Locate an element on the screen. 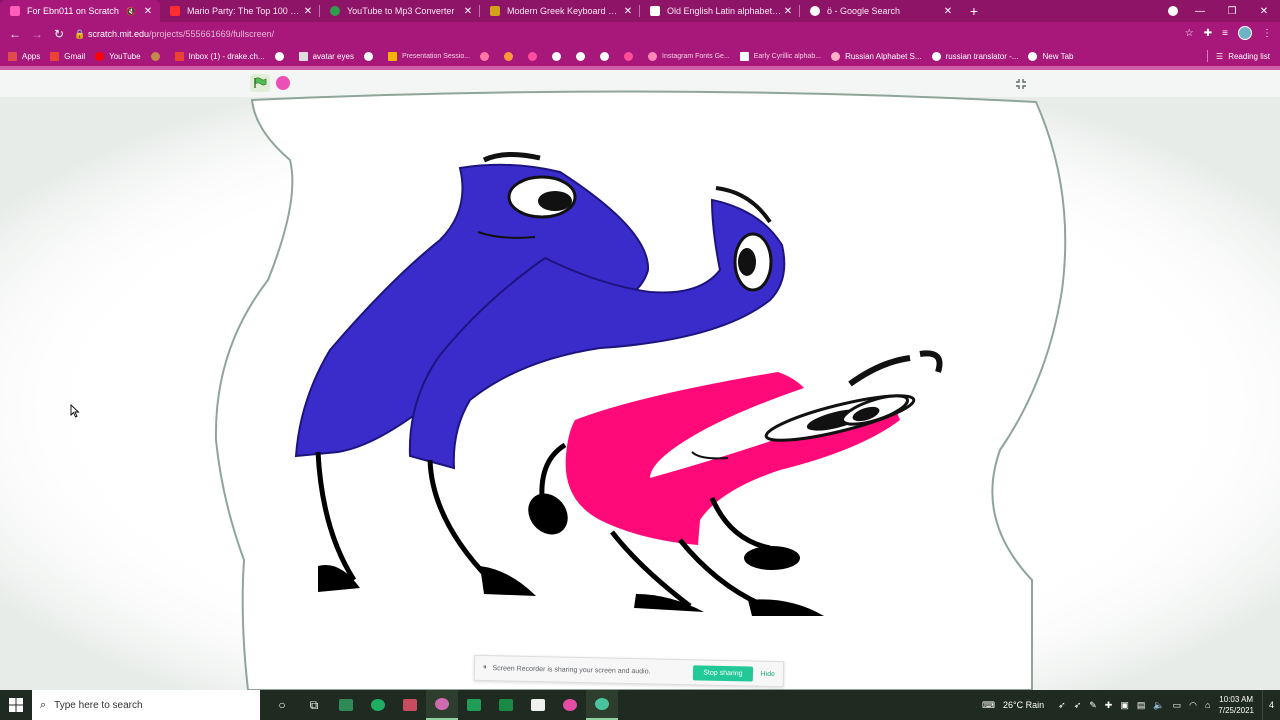 This screenshot has height=720, width=1280. bookmark-gmail: Gmail is located at coordinates (67, 56).